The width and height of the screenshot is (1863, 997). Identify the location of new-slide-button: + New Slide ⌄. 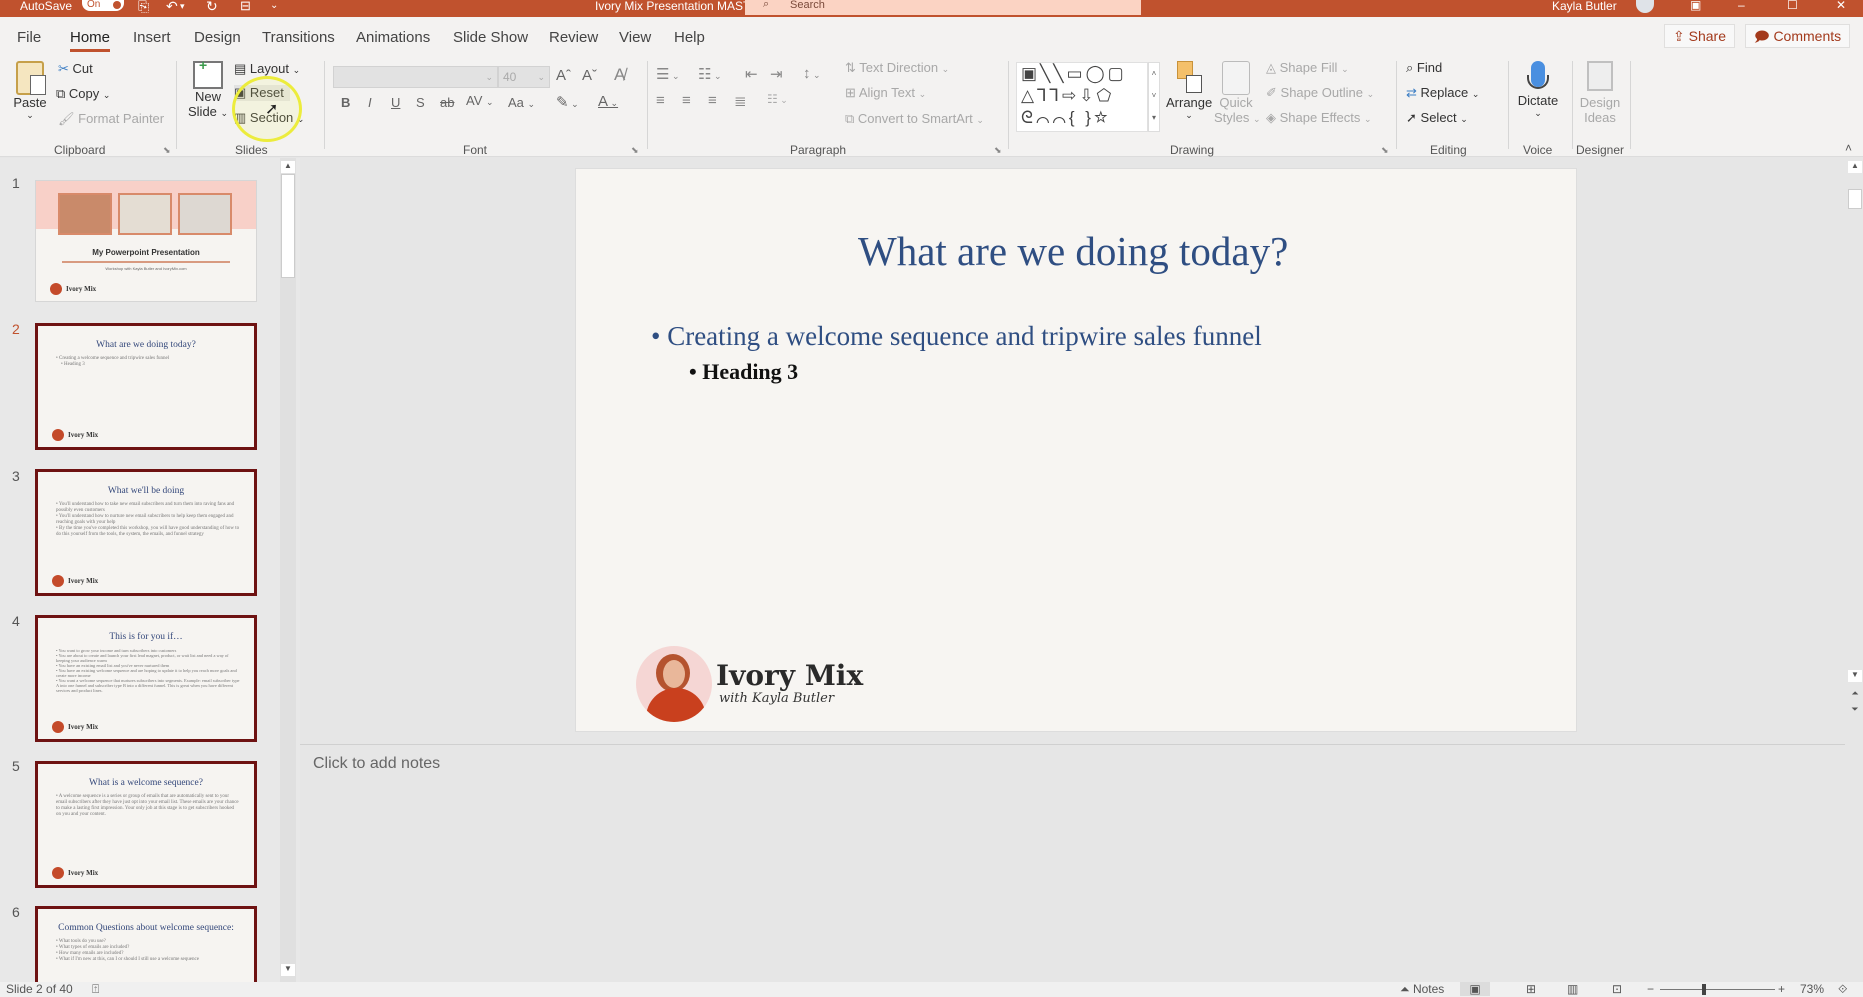
(208, 88).